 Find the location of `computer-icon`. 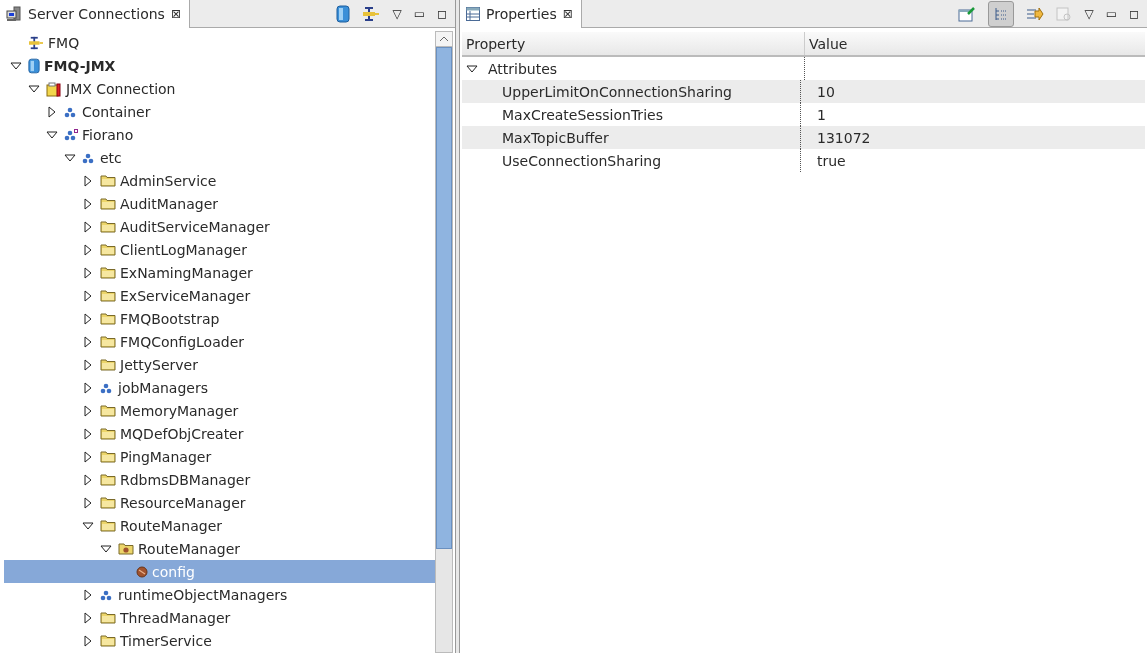

computer-icon is located at coordinates (14, 14).